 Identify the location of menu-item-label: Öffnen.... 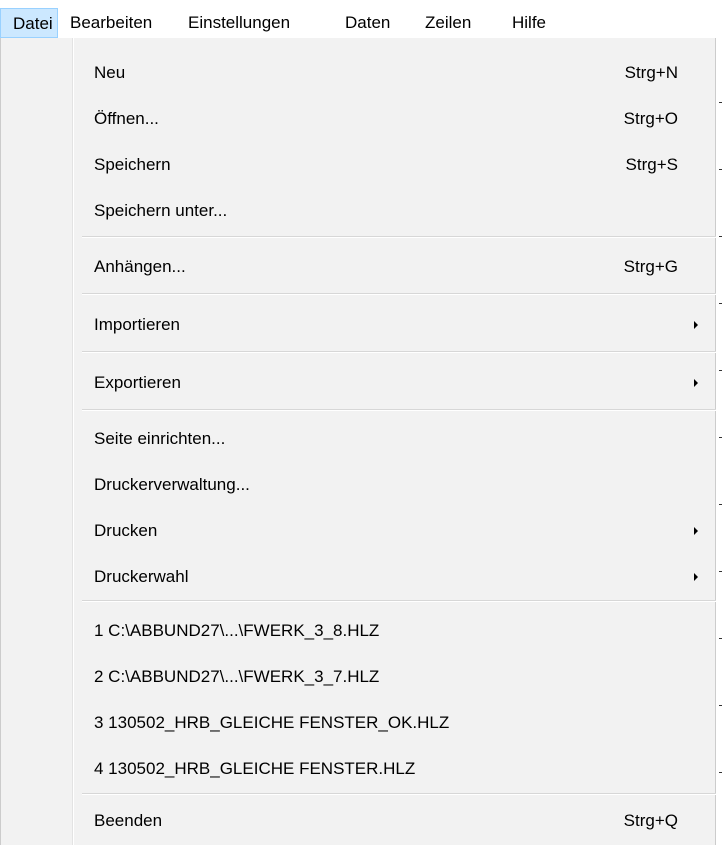
(126, 118).